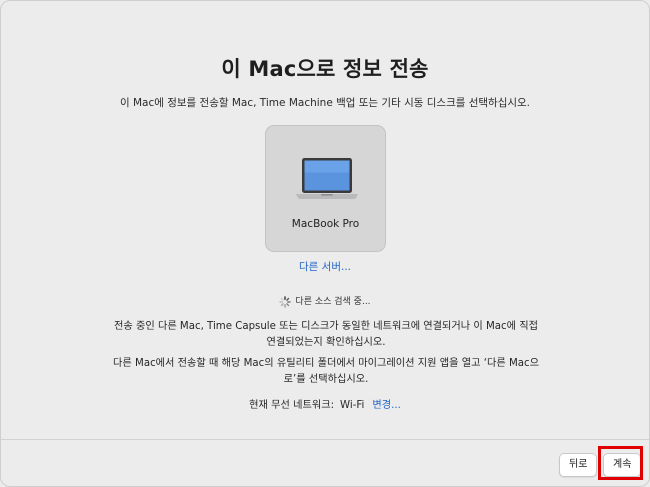  What do you see at coordinates (352, 405) in the screenshot?
I see `network-value: Wi-Fi` at bounding box center [352, 405].